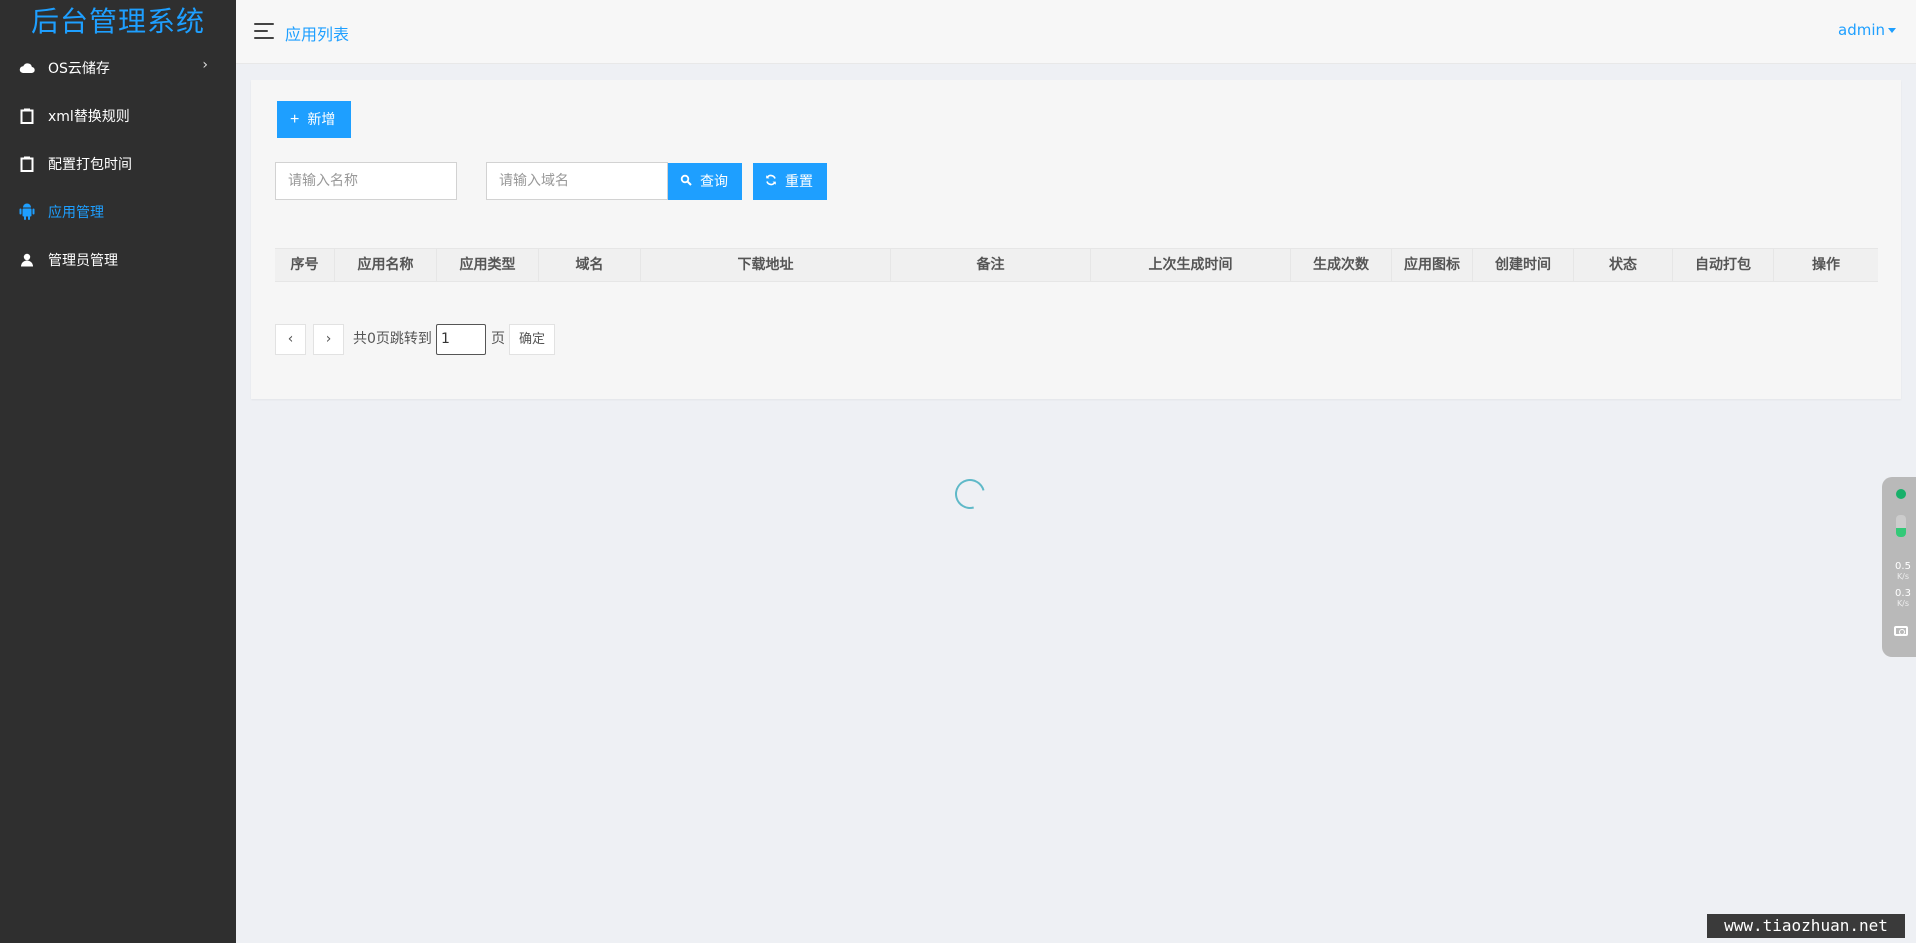 Image resolution: width=1916 pixels, height=943 pixels. Describe the element at coordinates (27, 260) in the screenshot. I see `user-icon` at that location.